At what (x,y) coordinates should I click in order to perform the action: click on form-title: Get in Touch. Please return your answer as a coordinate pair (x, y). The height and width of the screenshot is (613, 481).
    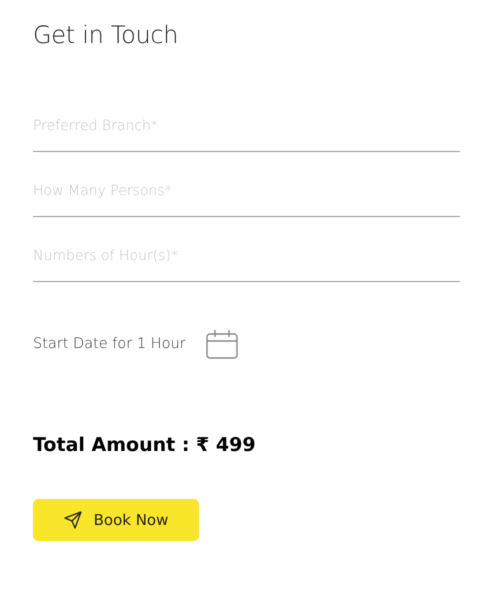
    Looking at the image, I should click on (106, 35).